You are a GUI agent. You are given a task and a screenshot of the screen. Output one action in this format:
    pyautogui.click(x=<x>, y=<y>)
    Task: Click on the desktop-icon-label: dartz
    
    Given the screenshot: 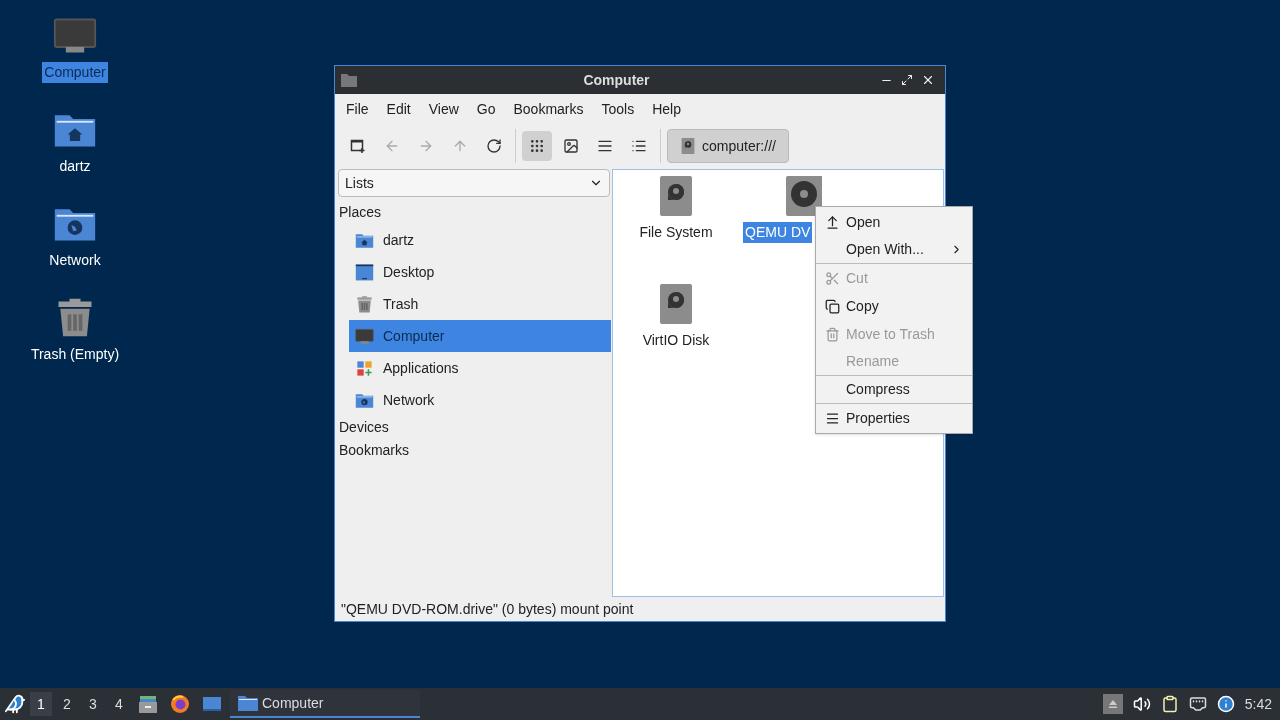 What is the action you would take?
    pyautogui.click(x=75, y=166)
    